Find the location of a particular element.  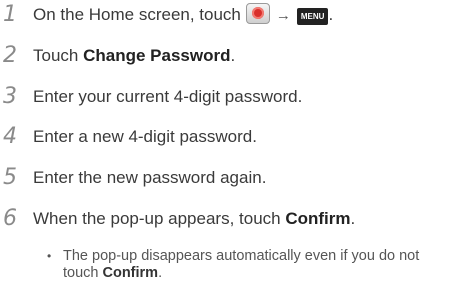

step-number: 4 is located at coordinates (10, 136).